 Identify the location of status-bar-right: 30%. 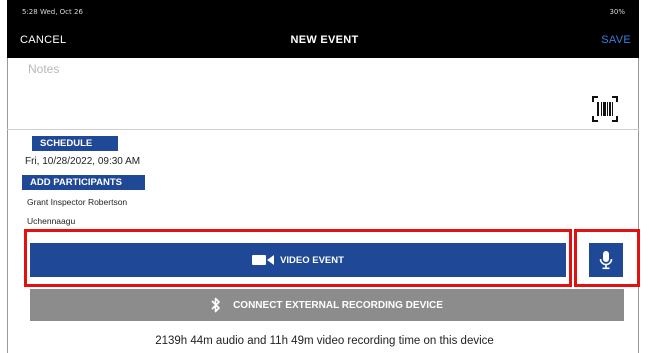
(617, 12).